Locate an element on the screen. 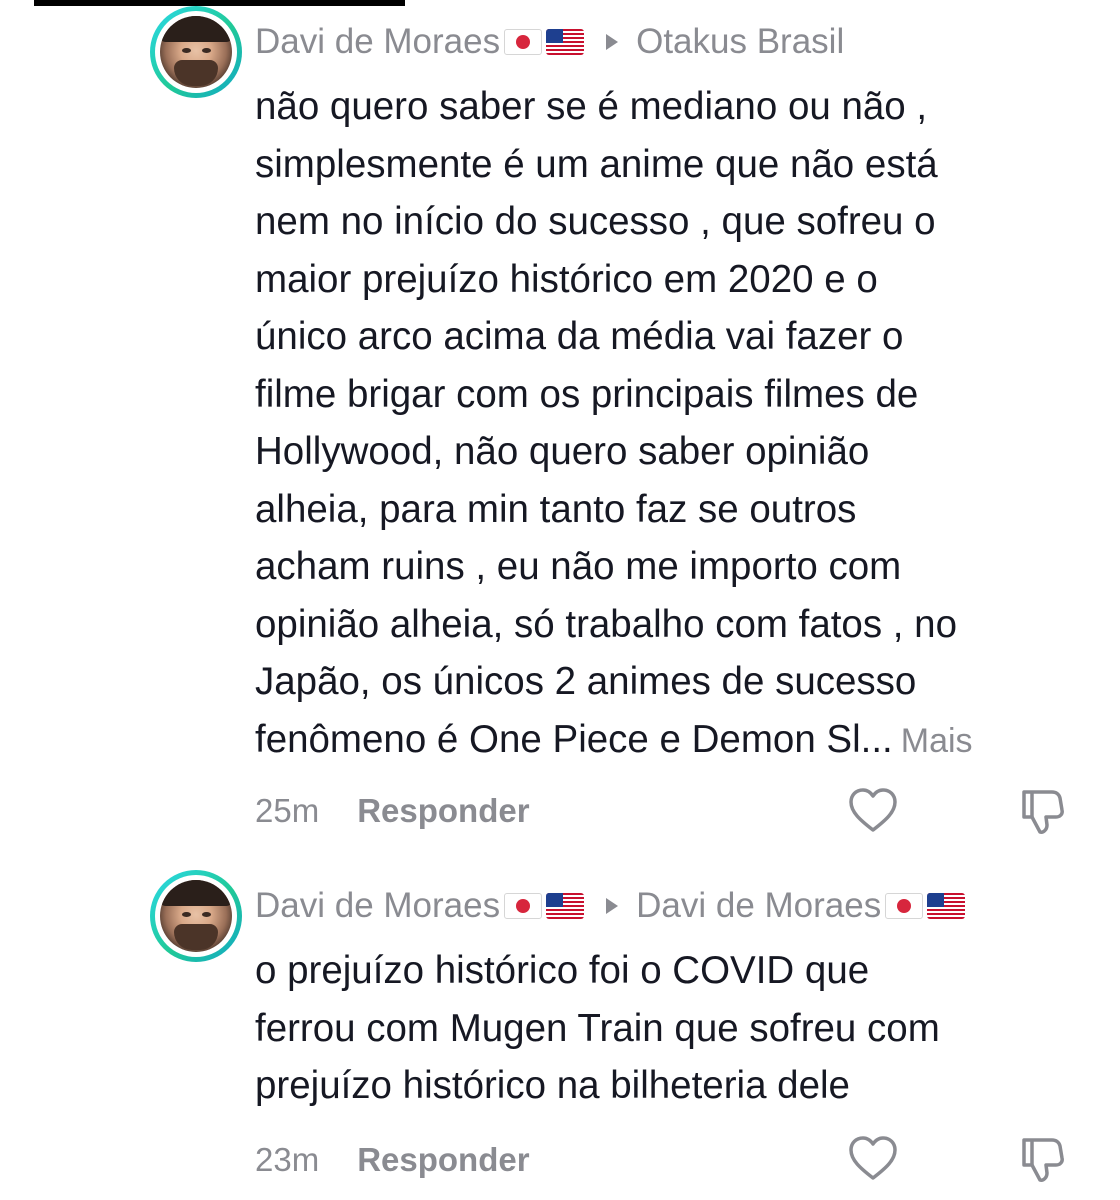 The image size is (1120, 1200). timestamp: 23m is located at coordinates (287, 1159).